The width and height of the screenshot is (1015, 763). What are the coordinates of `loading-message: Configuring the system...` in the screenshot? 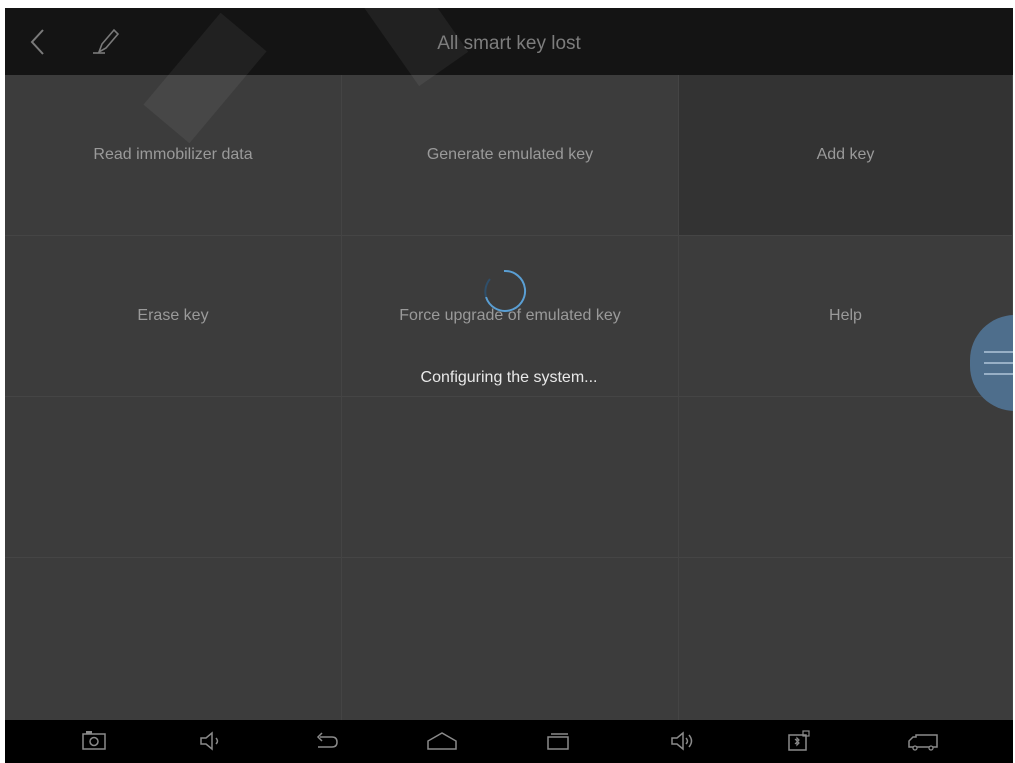 It's located at (509, 377).